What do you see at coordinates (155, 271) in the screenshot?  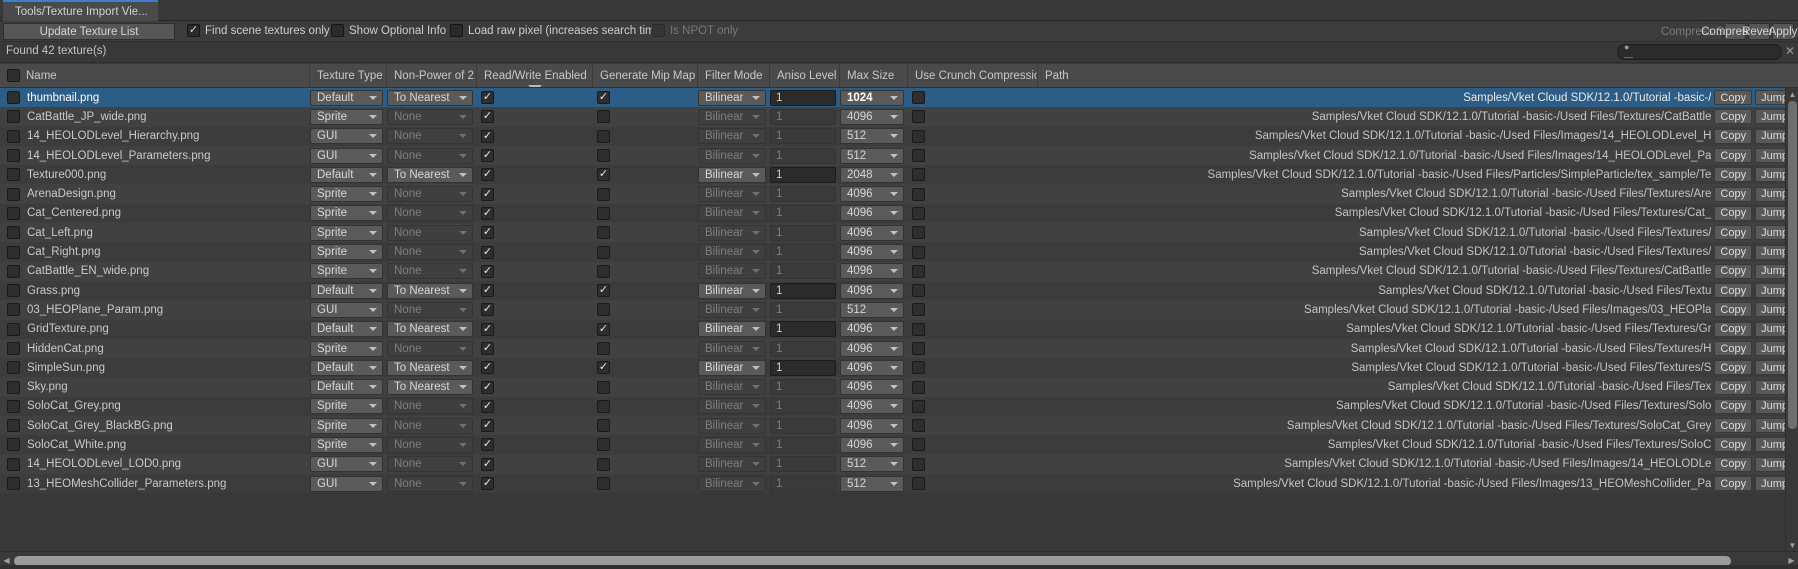 I see `cell-name: CatBattle_EN_wide.png` at bounding box center [155, 271].